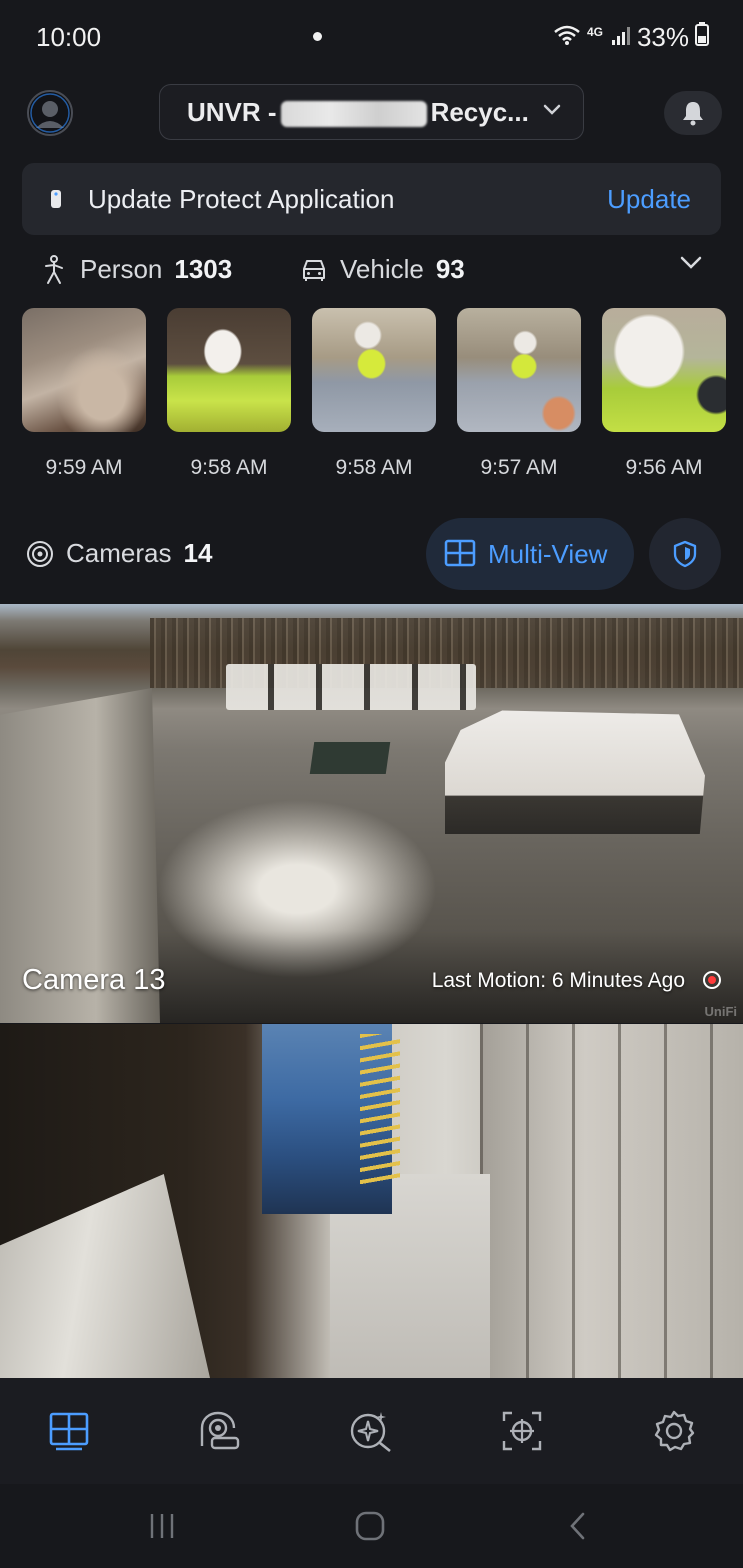  What do you see at coordinates (621, 37) in the screenshot?
I see `signal-icon` at bounding box center [621, 37].